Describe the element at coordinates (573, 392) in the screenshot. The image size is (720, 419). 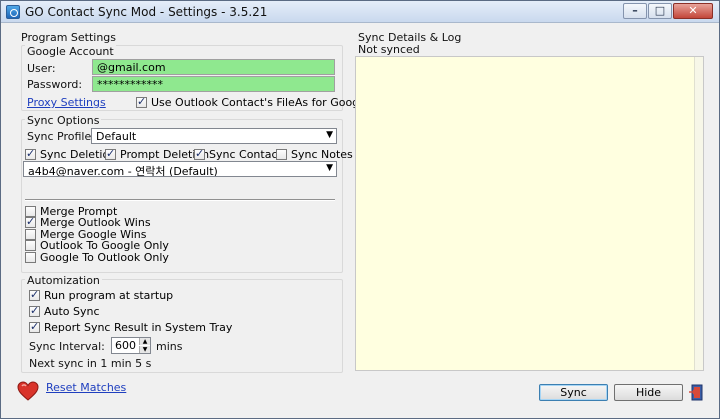
I see `sync-button: Sync` at that location.